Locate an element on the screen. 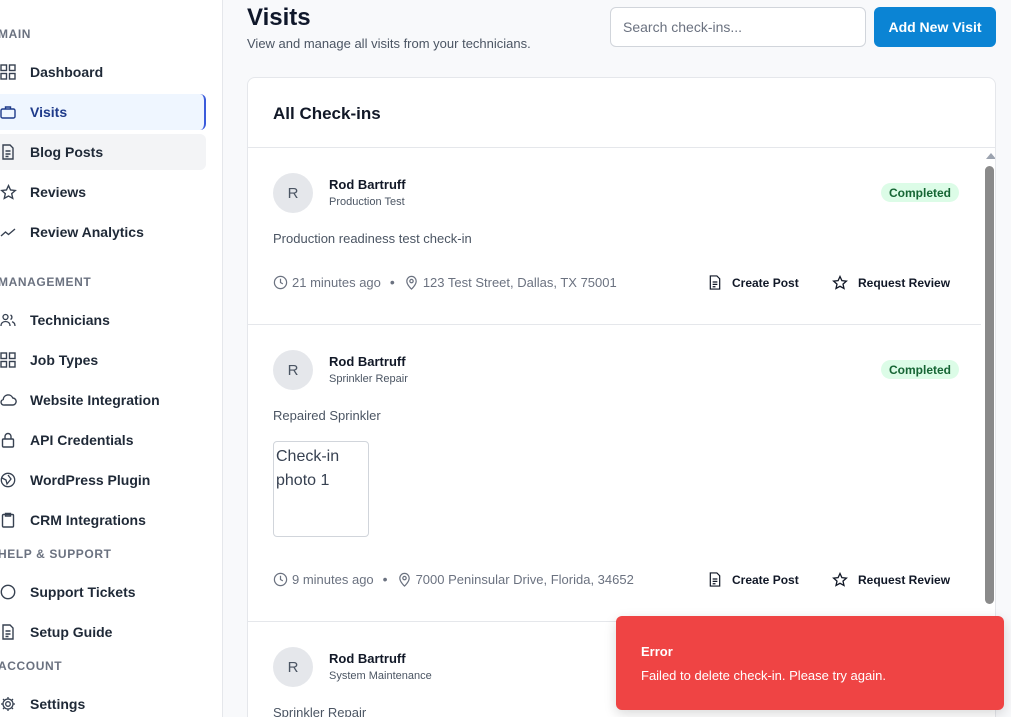 This screenshot has height=717, width=1011. check-in-description: Repaired Sprinkler is located at coordinates (327, 415).